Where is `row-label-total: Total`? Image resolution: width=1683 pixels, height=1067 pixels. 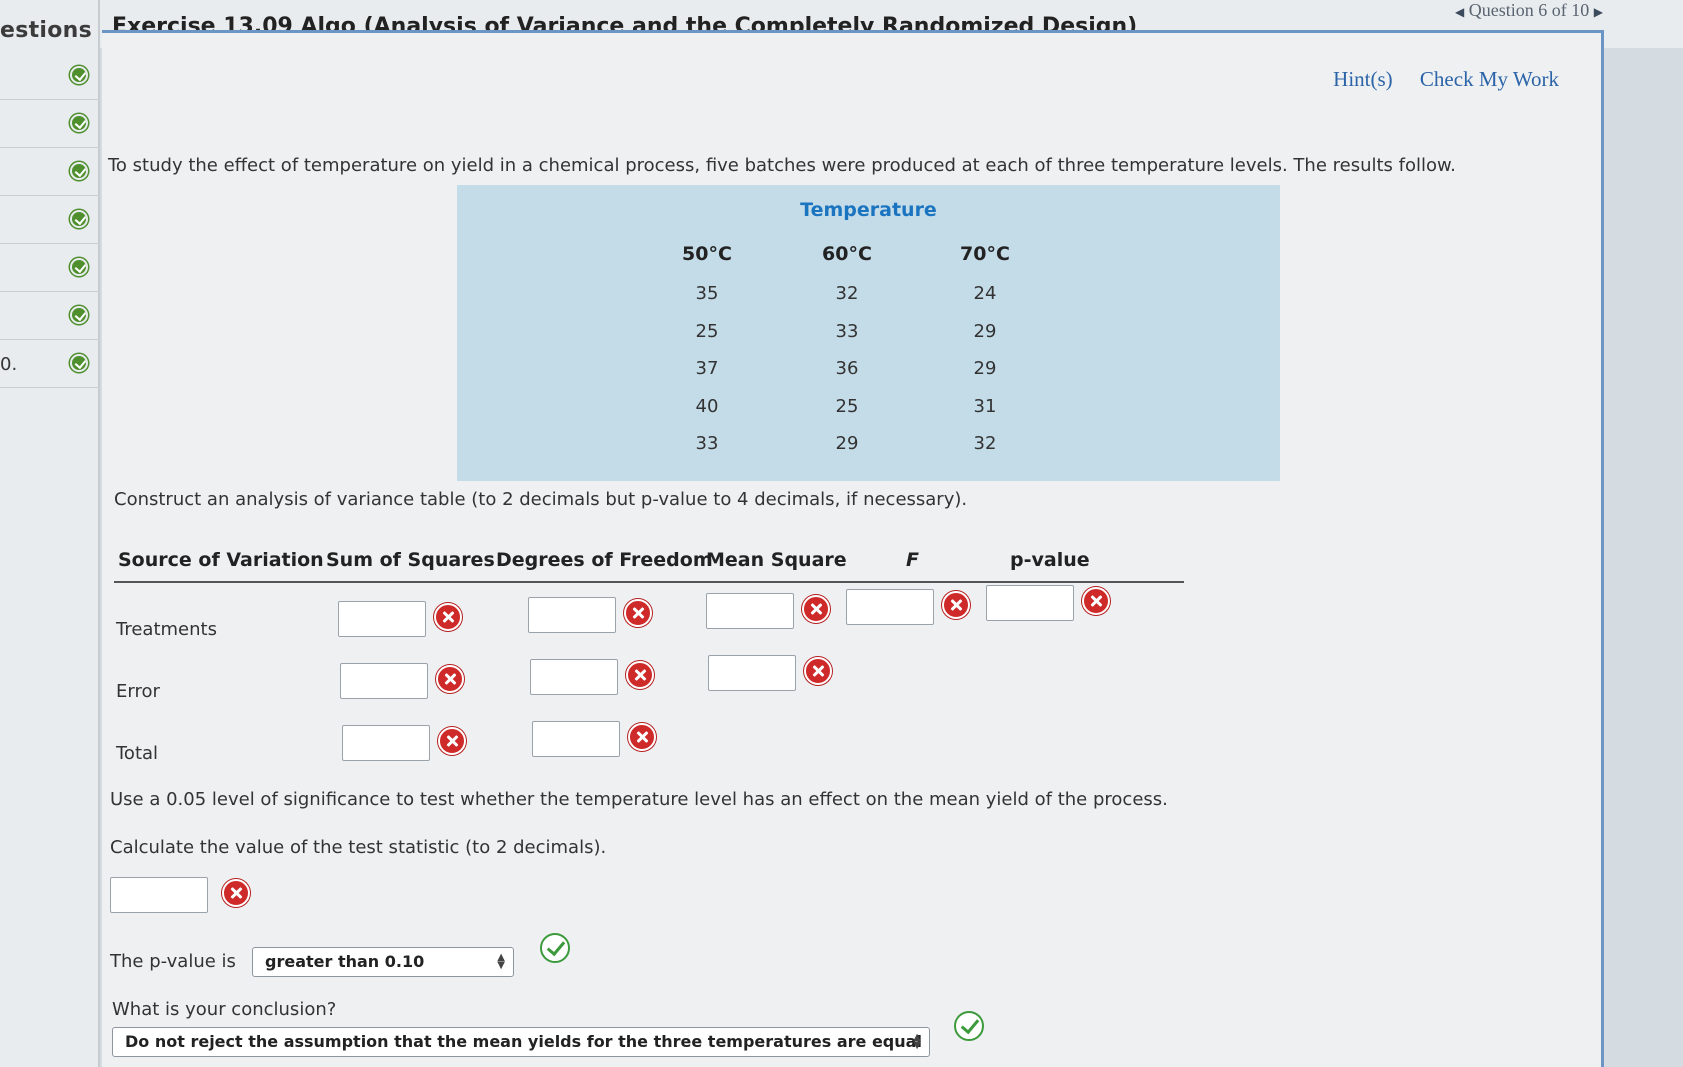
row-label-total: Total is located at coordinates (137, 753).